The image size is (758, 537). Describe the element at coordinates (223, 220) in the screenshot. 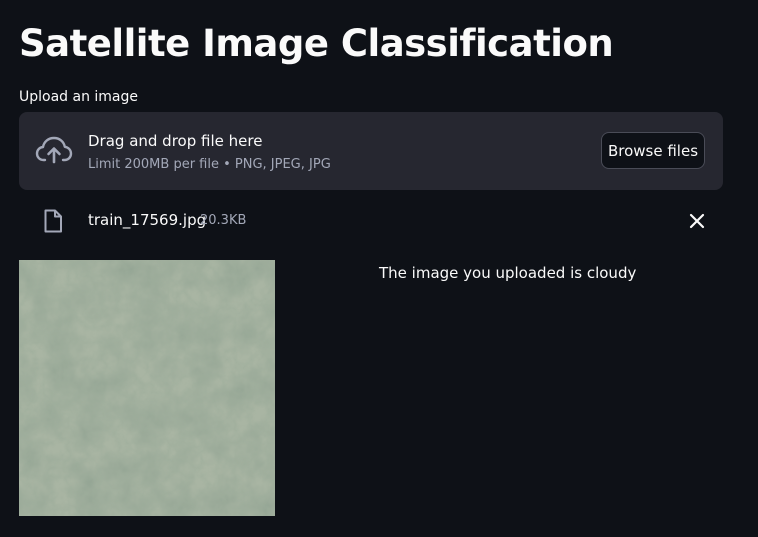

I see `file-size: 20.3KB` at that location.